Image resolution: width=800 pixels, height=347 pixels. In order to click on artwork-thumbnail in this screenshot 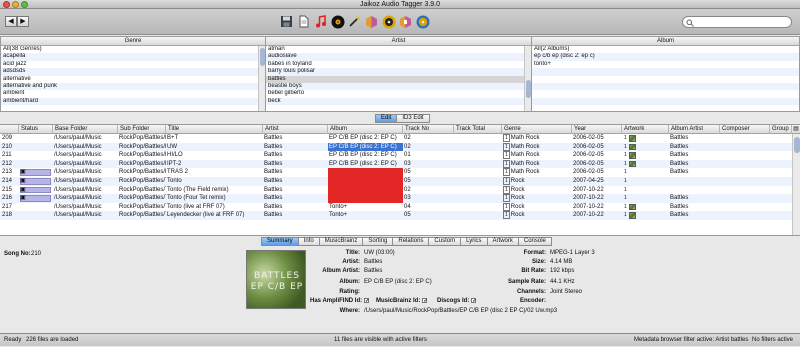, I will do `click(632, 147)`.